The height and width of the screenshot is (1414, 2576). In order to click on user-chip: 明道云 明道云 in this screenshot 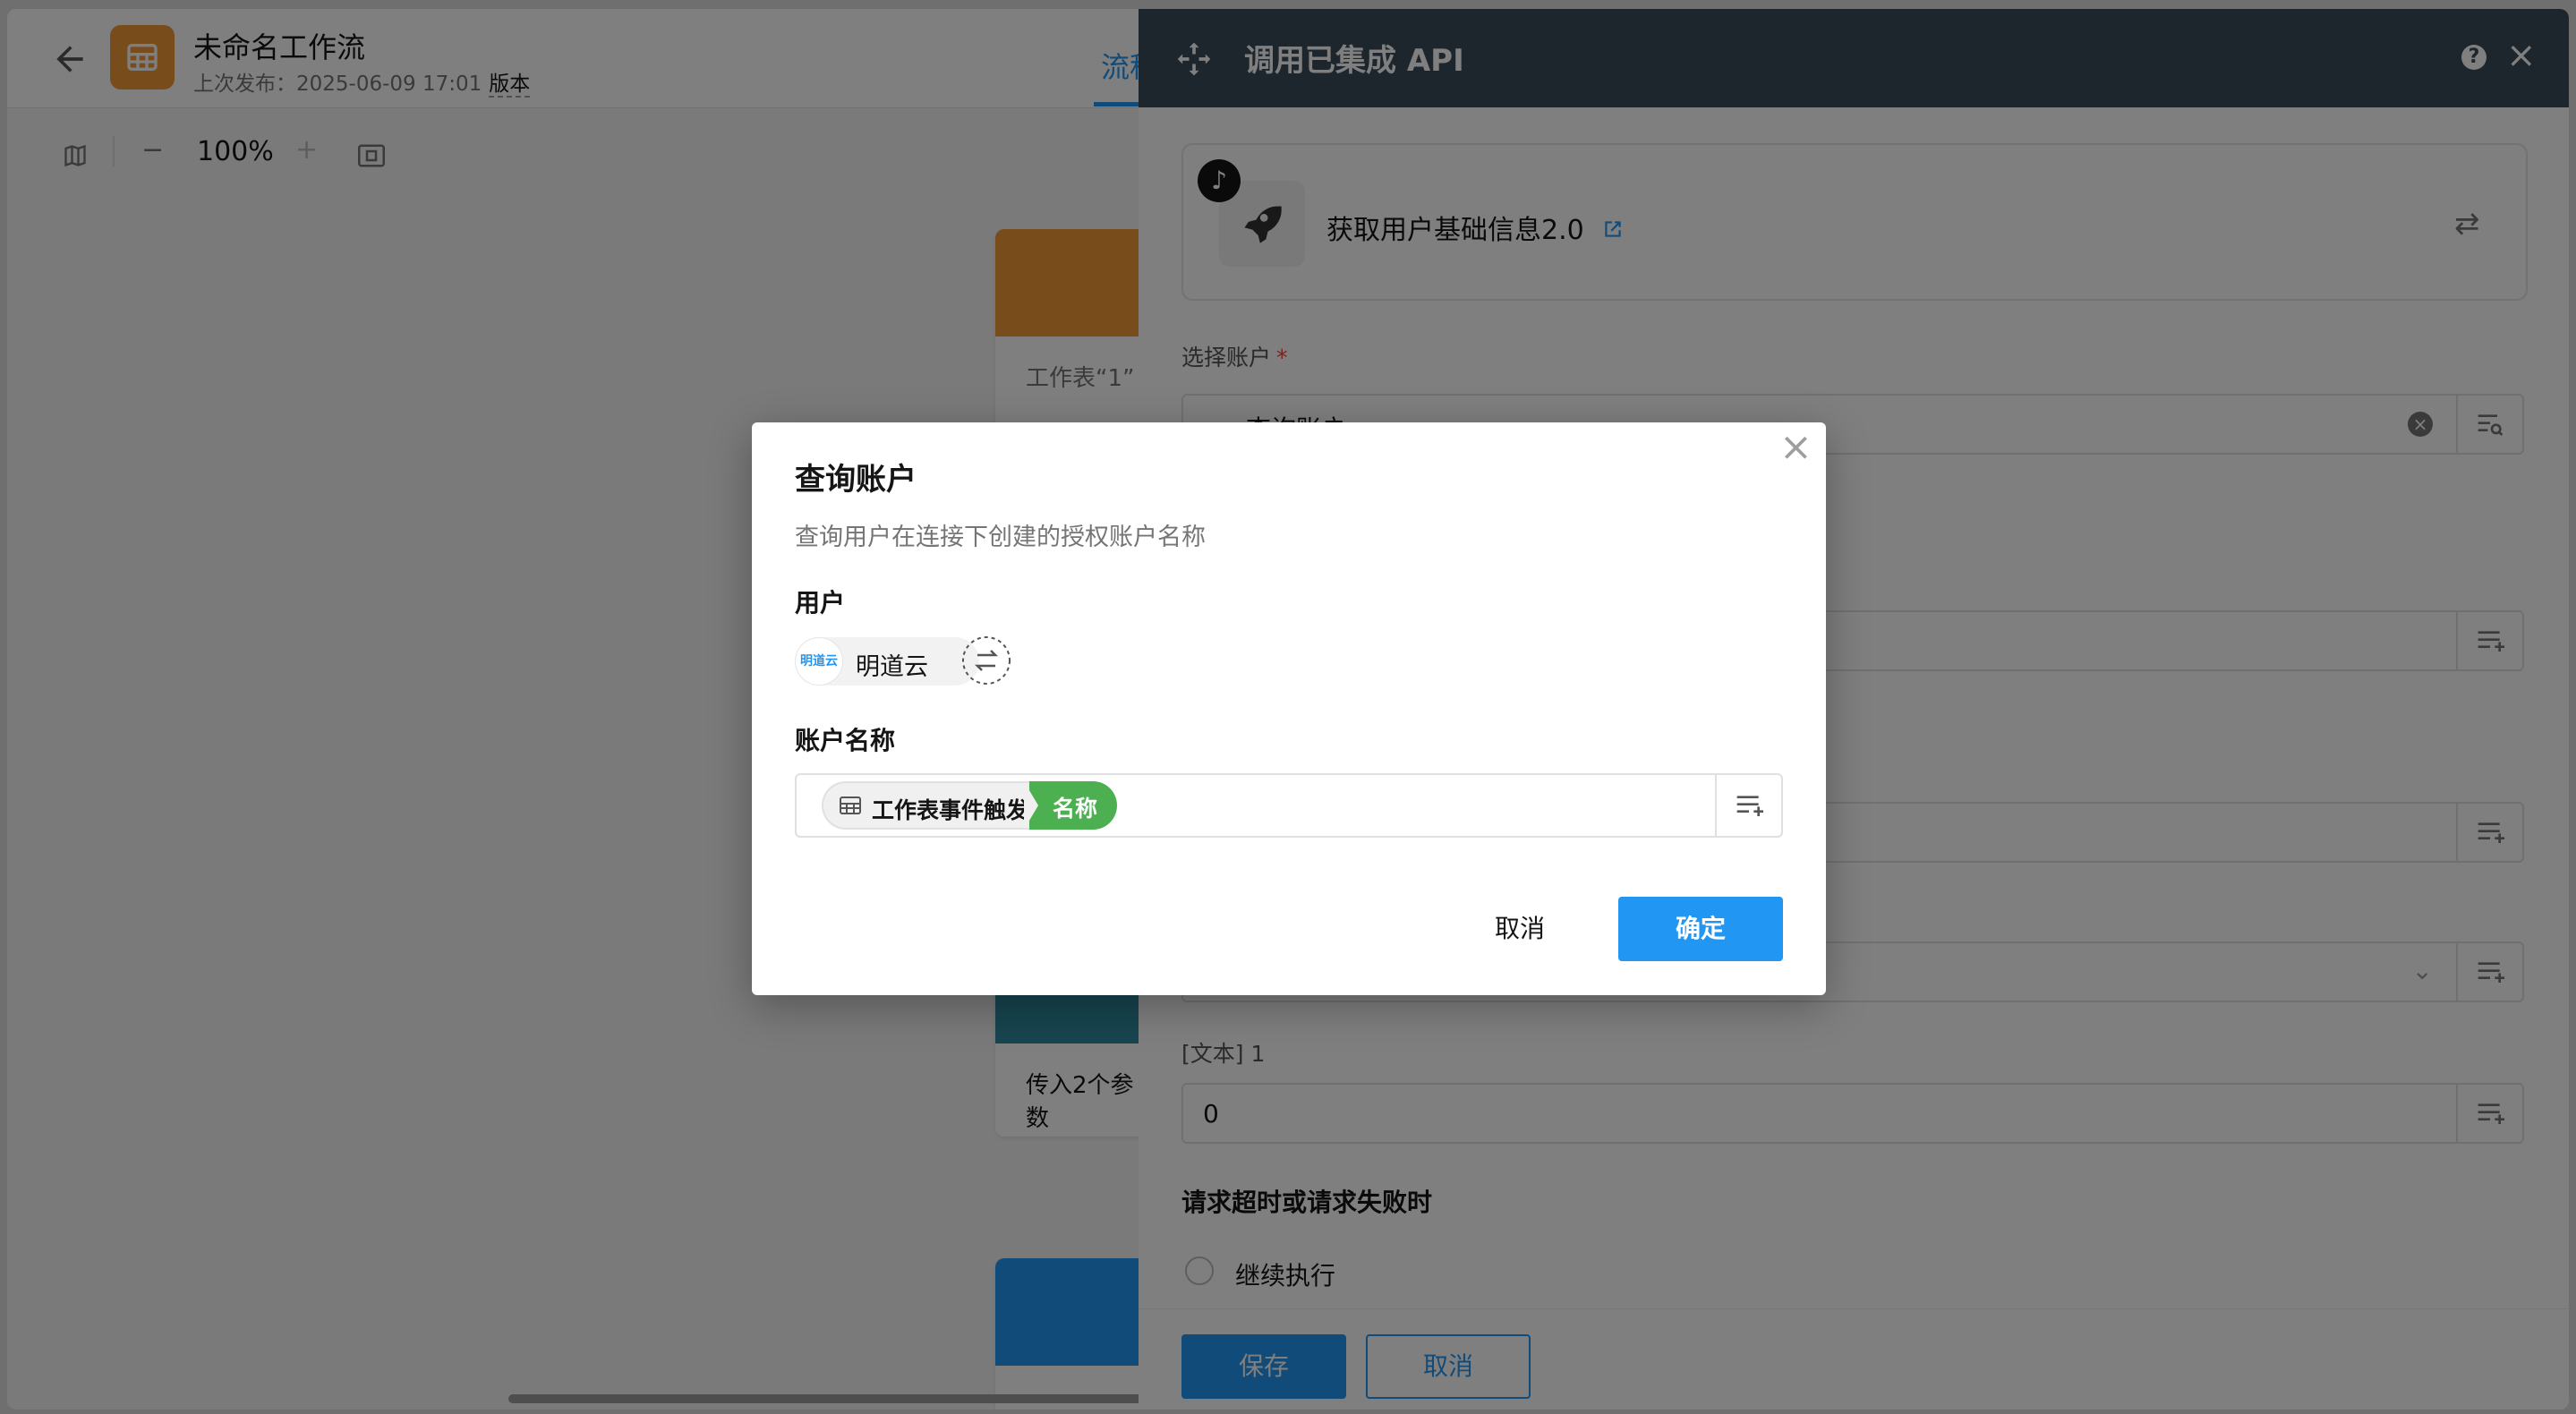, I will do `click(887, 661)`.